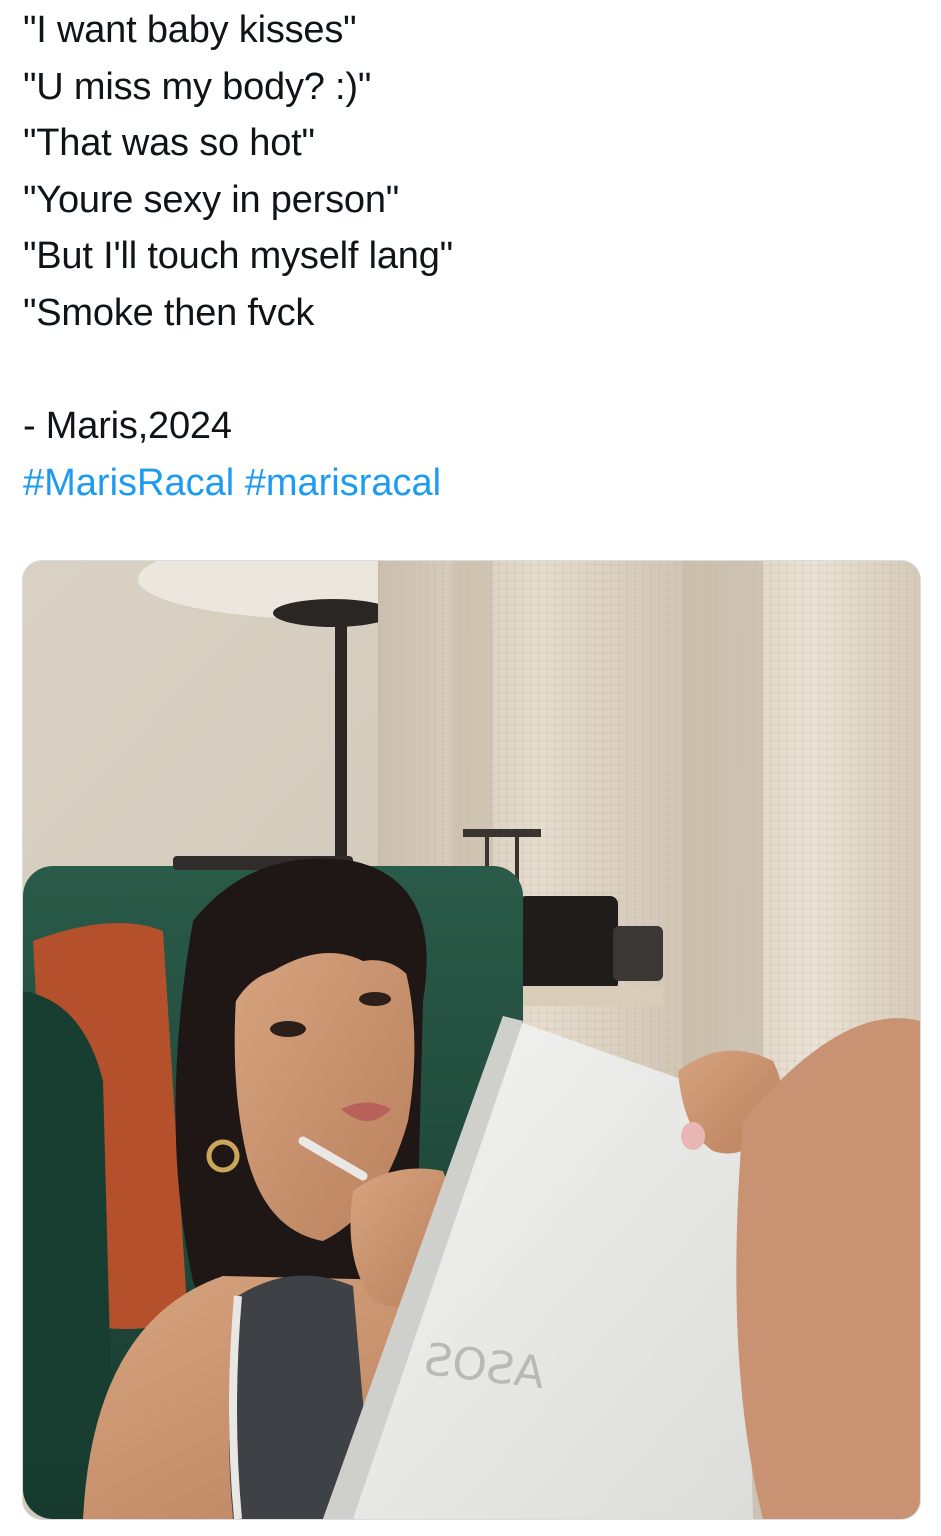 Image resolution: width=941 pixels, height=1536 pixels. Describe the element at coordinates (502, 833) in the screenshot. I see `stand-top` at that location.